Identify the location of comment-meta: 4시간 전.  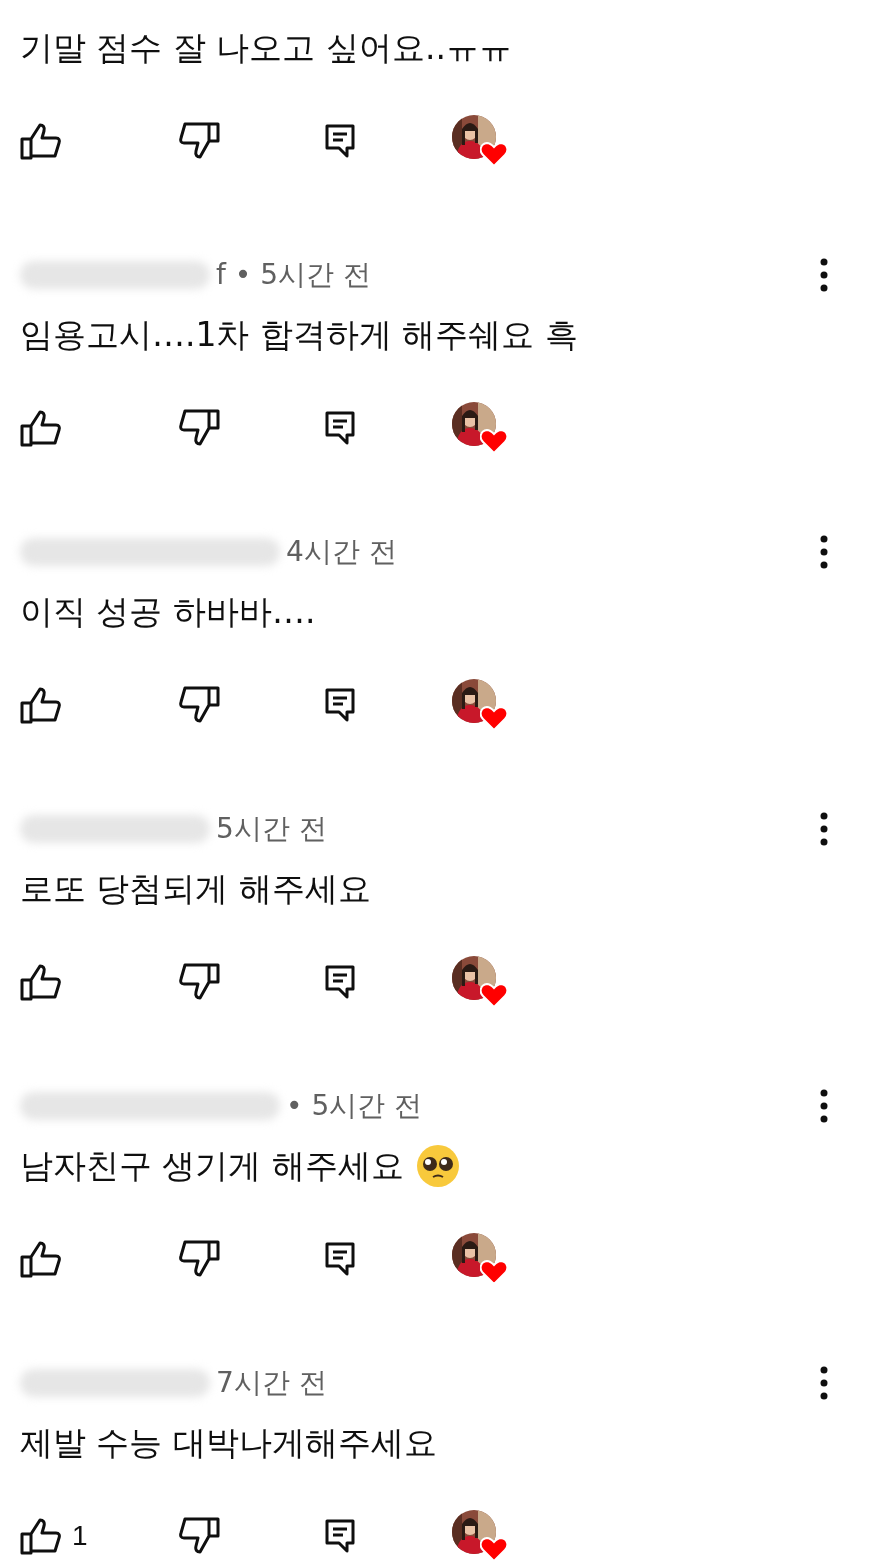
(341, 552).